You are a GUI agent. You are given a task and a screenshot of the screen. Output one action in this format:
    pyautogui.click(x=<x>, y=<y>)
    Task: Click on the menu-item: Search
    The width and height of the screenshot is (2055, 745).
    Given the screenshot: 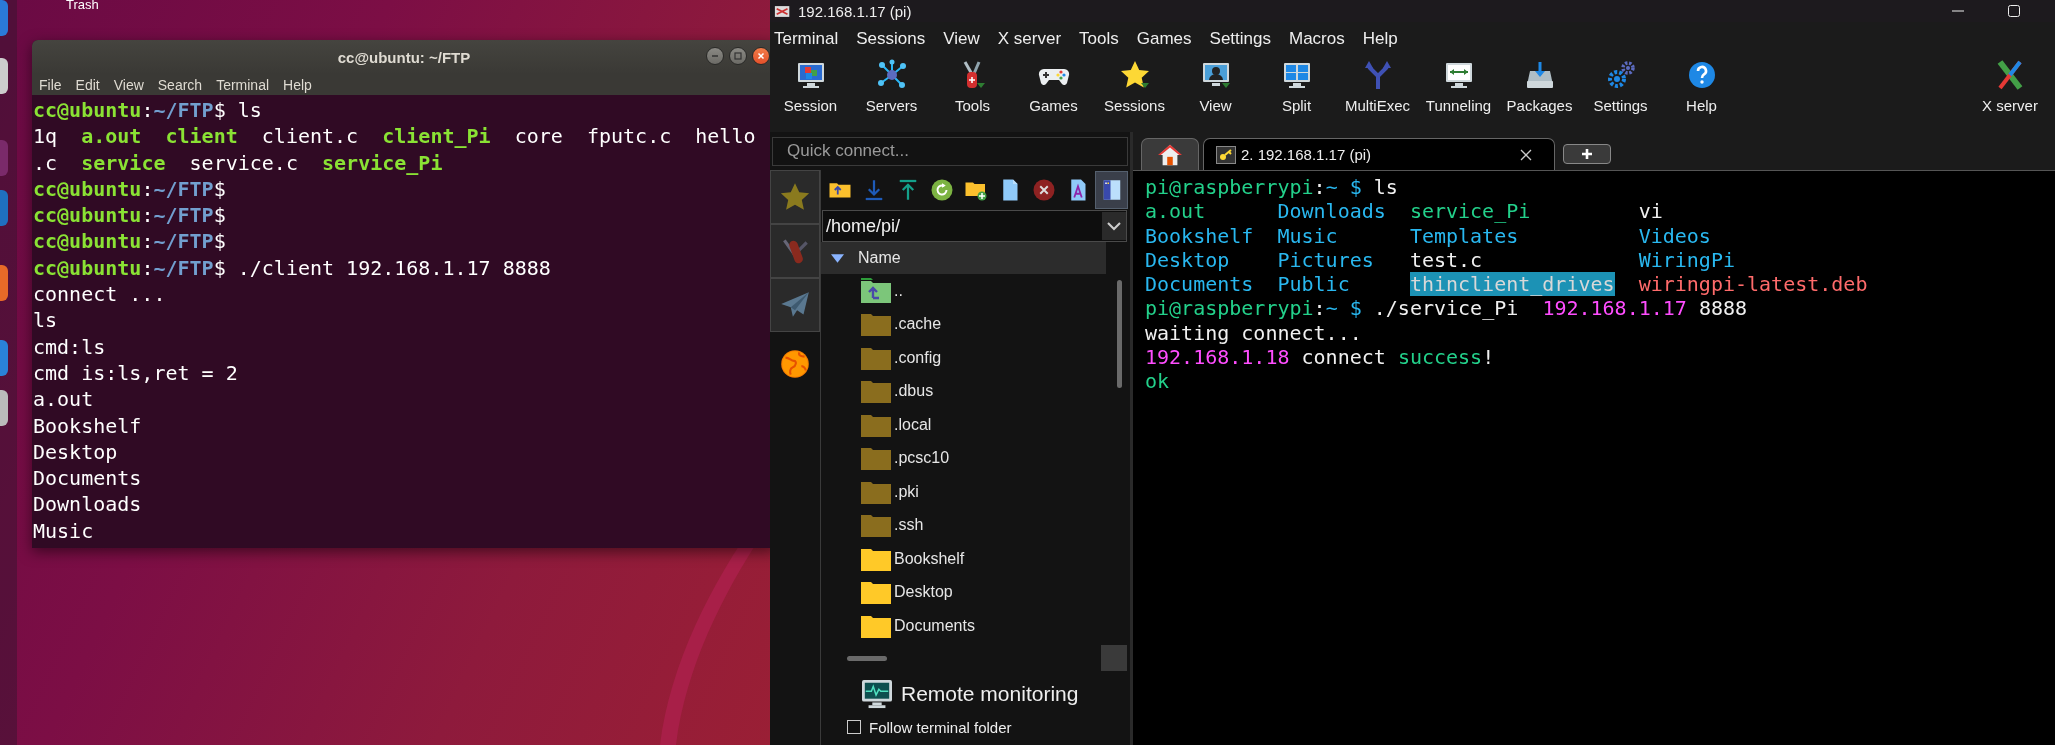 What is the action you would take?
    pyautogui.click(x=180, y=84)
    